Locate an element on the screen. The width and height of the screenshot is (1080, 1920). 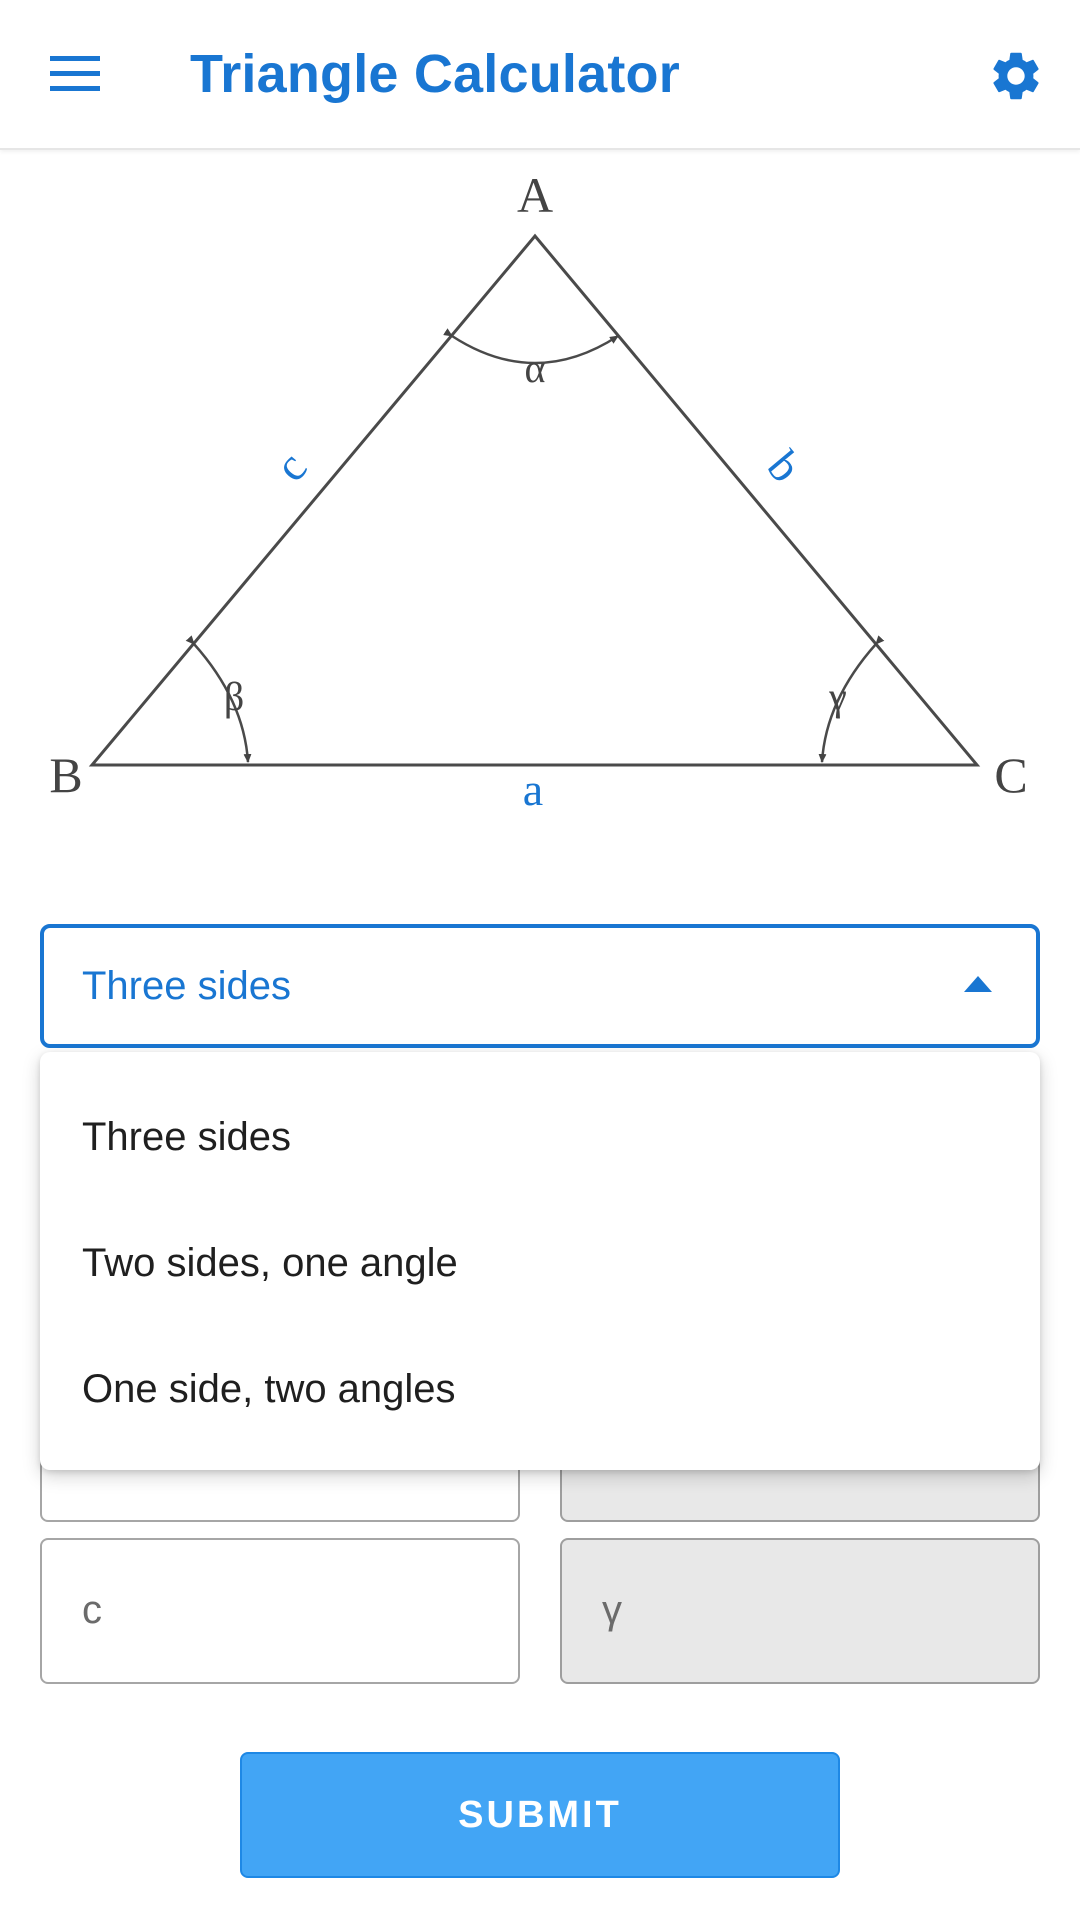
side-c-placeholder: c is located at coordinates (92, 1610).